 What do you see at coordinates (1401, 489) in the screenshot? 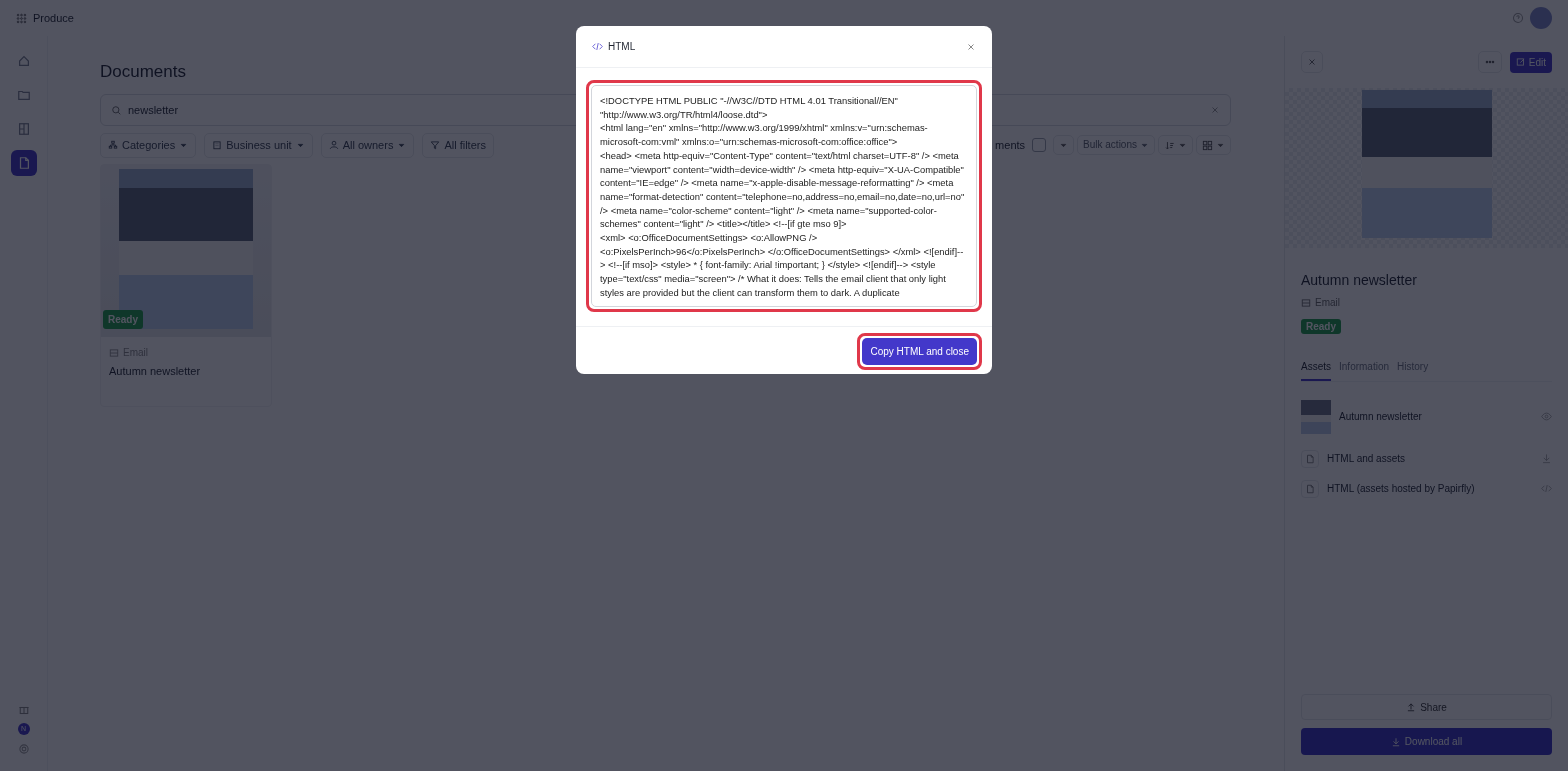
I see `asset-name: HTML (assets hosted by Papirfly)` at bounding box center [1401, 489].